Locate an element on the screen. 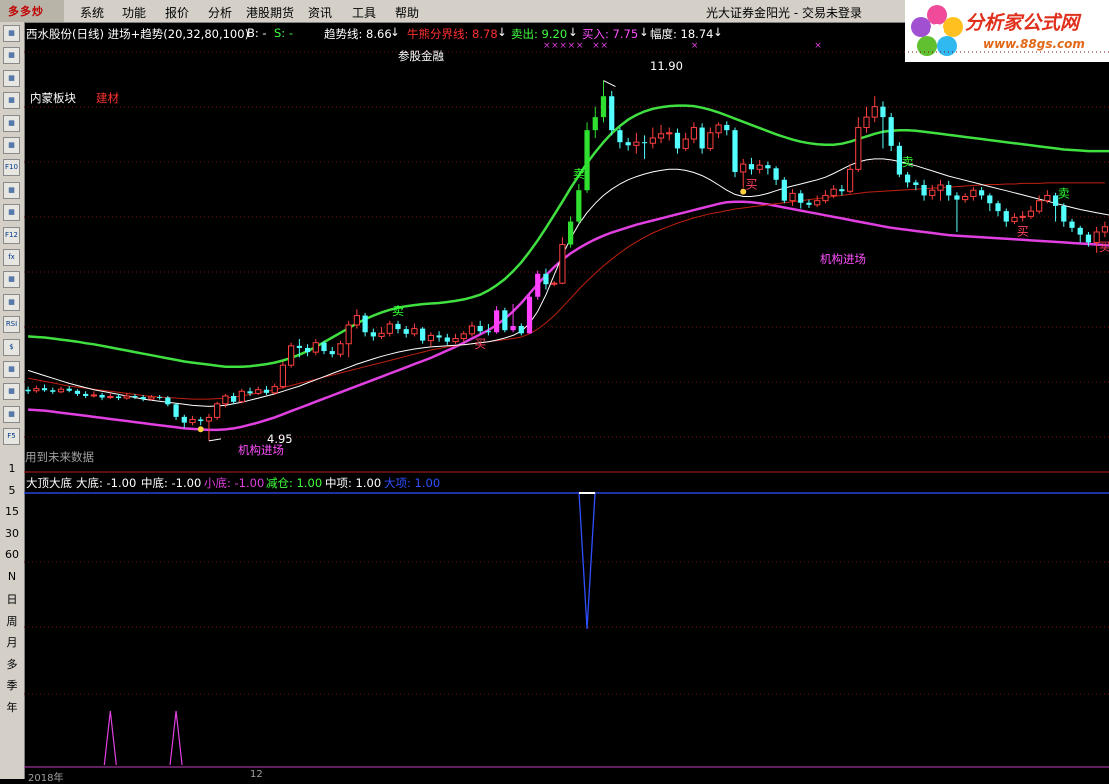 The height and width of the screenshot is (784, 1109). search-icon: ▦ is located at coordinates (11, 280).